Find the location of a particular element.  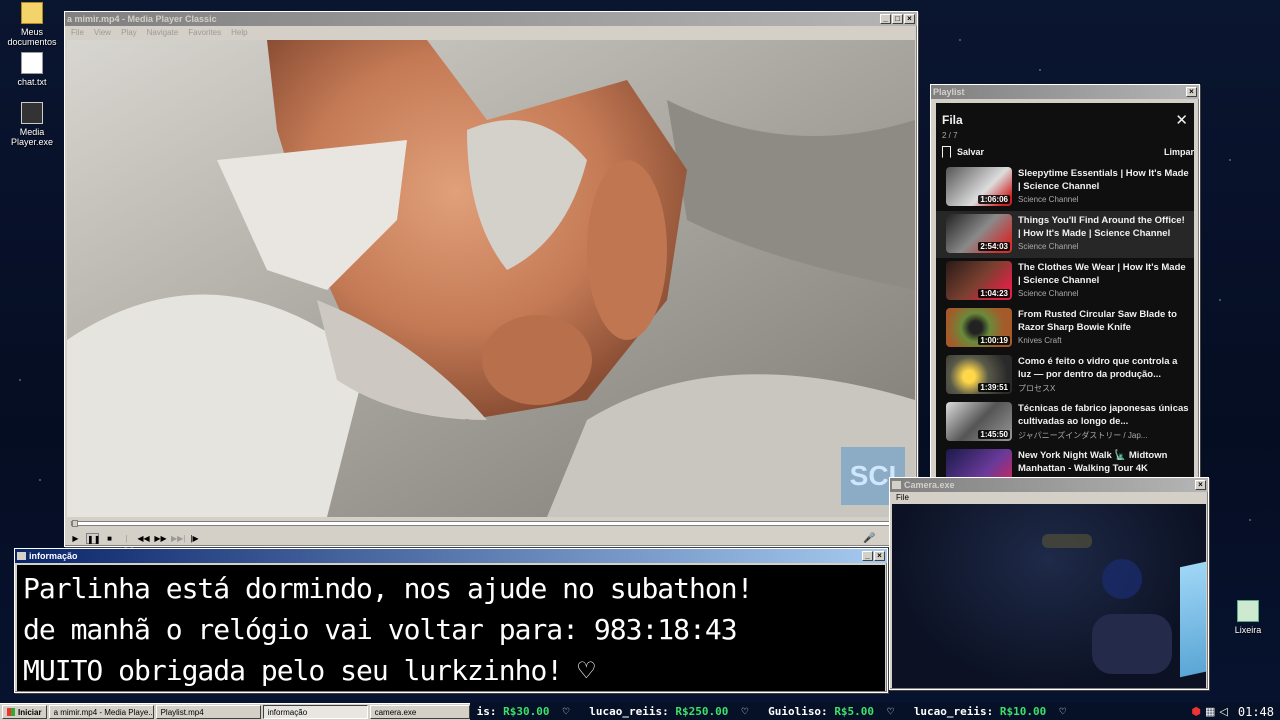

network-icon: ▦ is located at coordinates (1210, 711).